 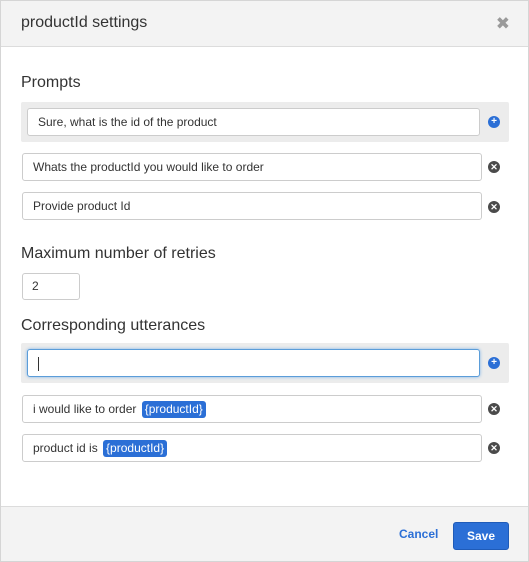 What do you see at coordinates (494, 122) in the screenshot?
I see `add-prompt-icon: +` at bounding box center [494, 122].